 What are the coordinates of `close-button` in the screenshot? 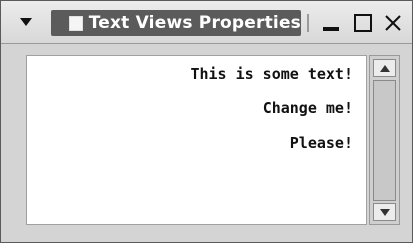 It's located at (393, 23).